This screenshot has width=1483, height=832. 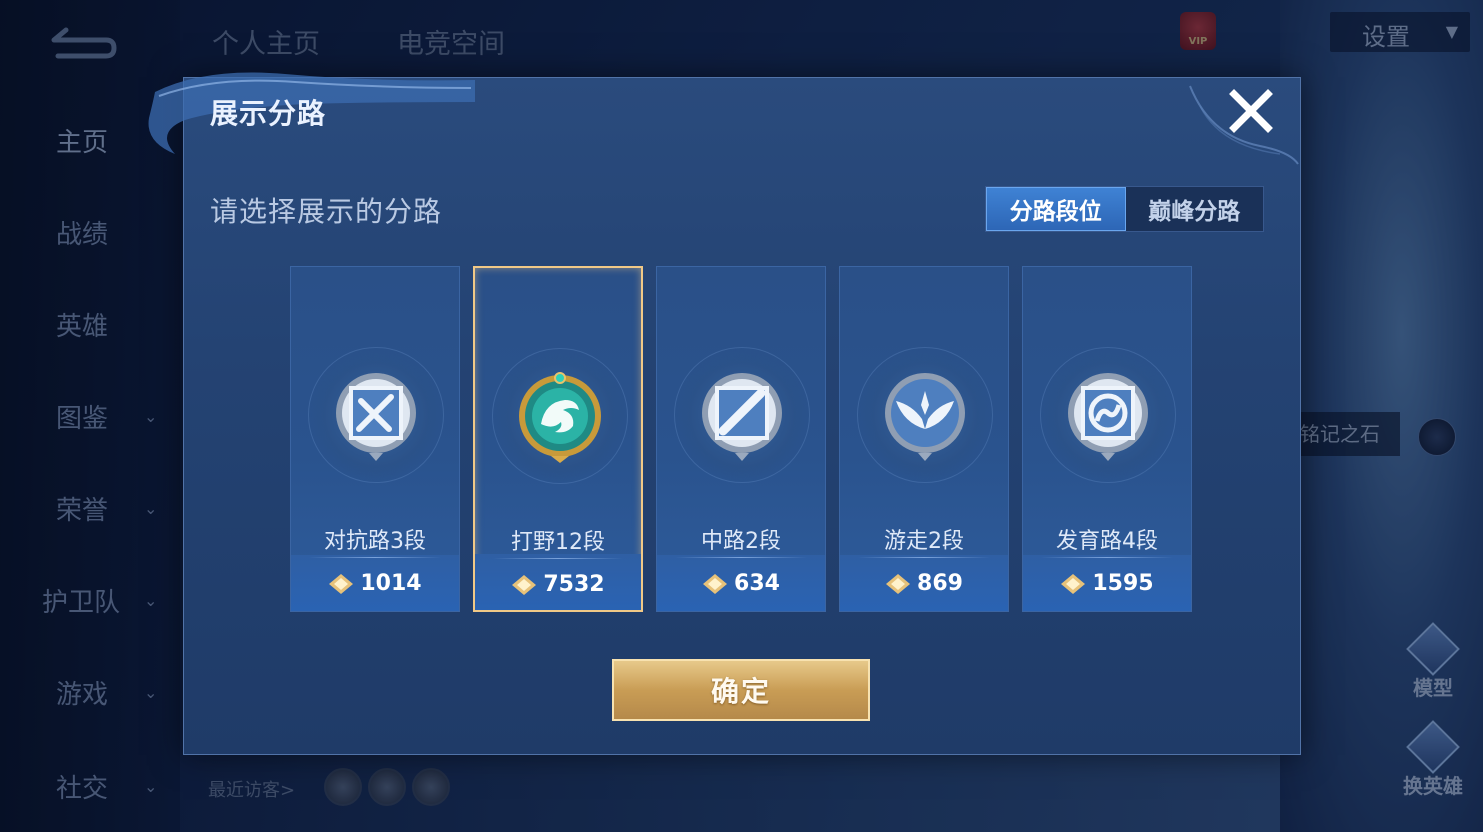 I want to click on lane-card-roam: 游走2段 869, so click(x=924, y=439).